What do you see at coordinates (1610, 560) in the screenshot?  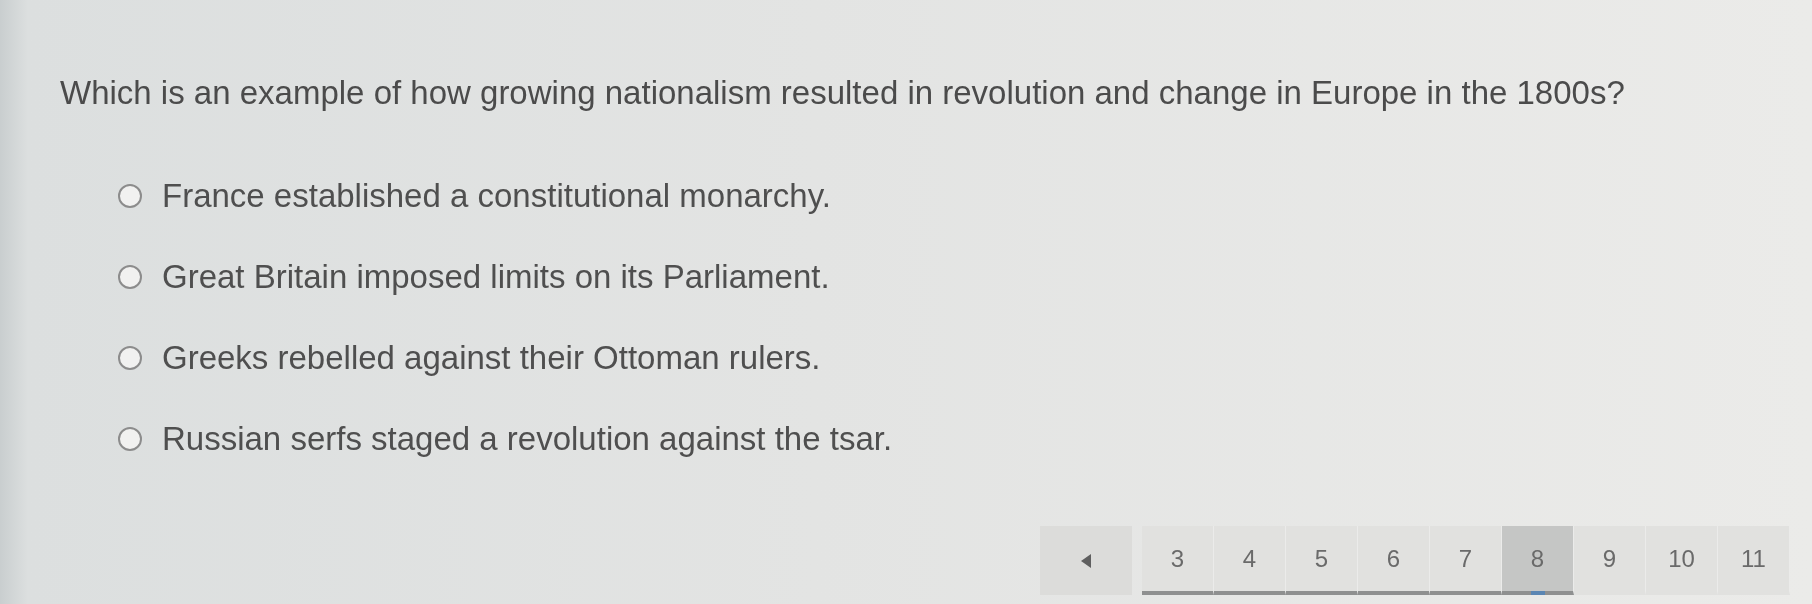 I see `page-number-button: 9` at bounding box center [1610, 560].